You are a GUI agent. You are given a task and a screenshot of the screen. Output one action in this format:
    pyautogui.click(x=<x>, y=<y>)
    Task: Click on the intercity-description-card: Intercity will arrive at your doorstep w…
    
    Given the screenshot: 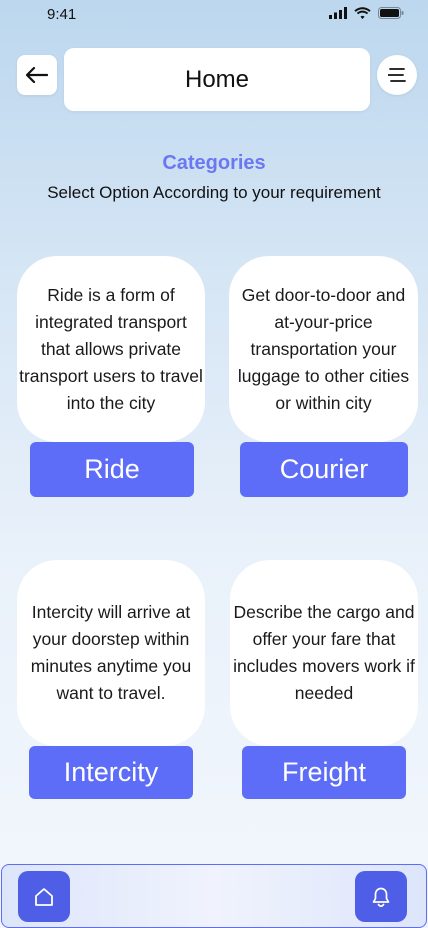 What is the action you would take?
    pyautogui.click(x=111, y=653)
    